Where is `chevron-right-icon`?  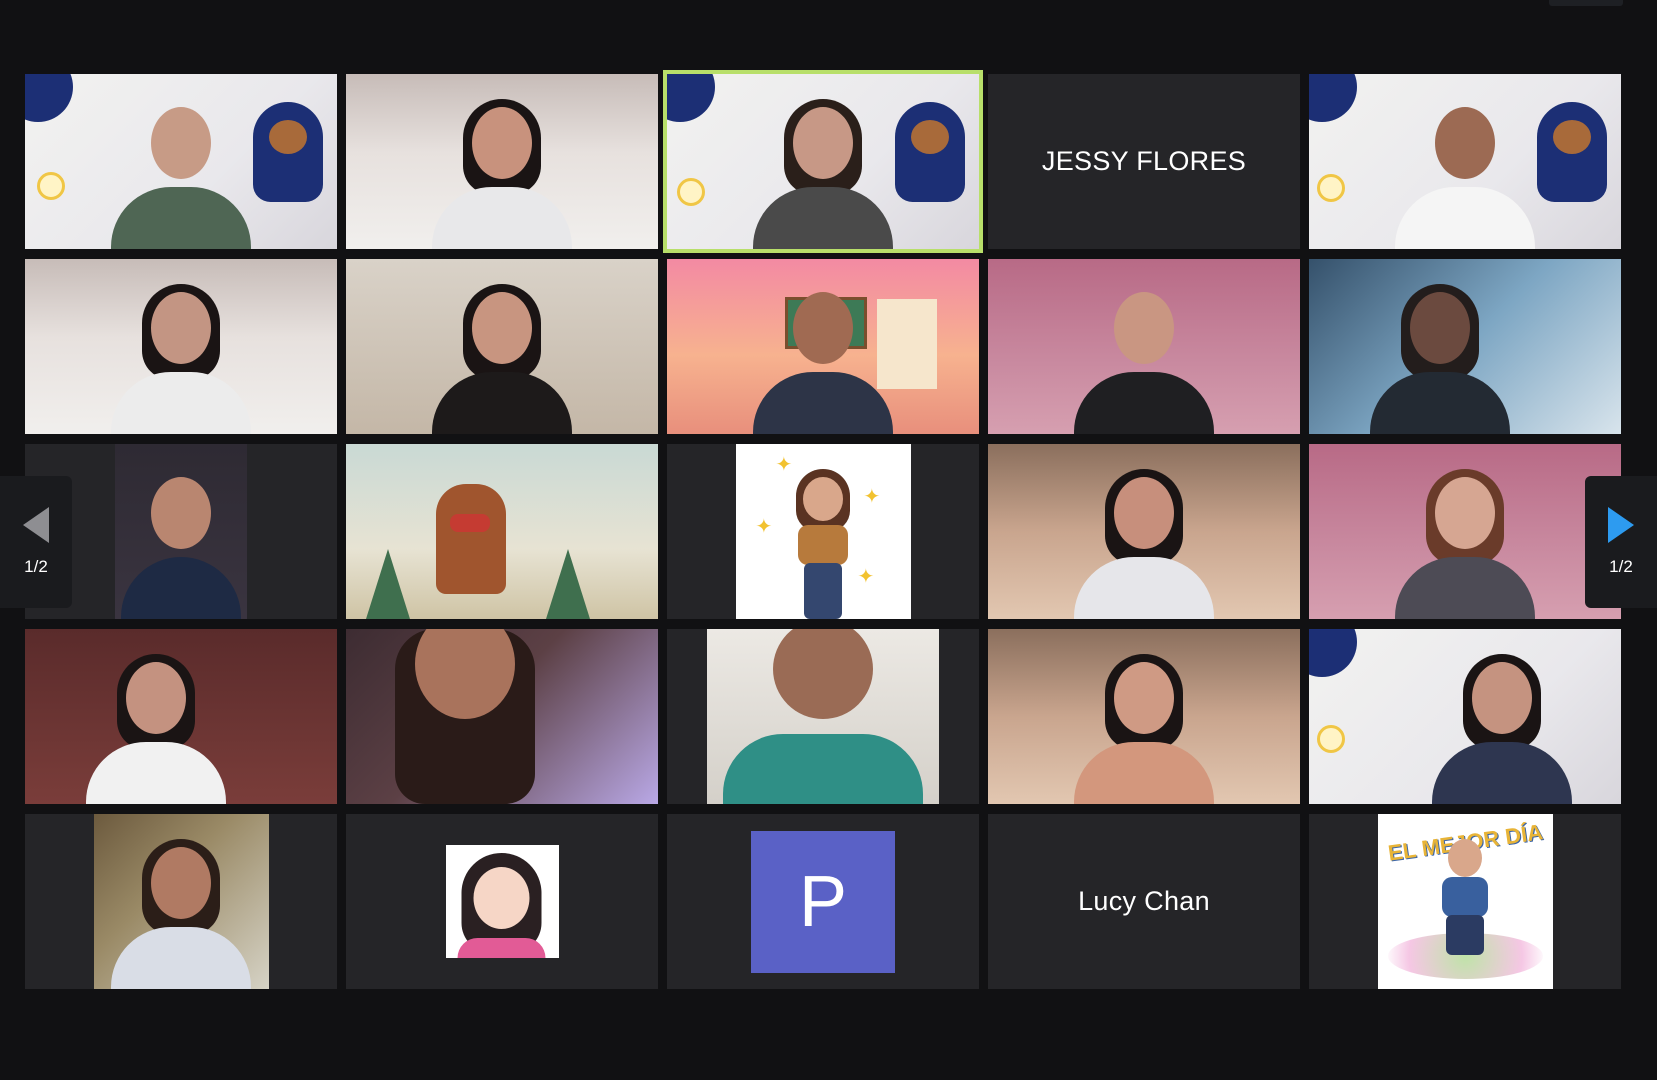
chevron-right-icon is located at coordinates (1621, 525).